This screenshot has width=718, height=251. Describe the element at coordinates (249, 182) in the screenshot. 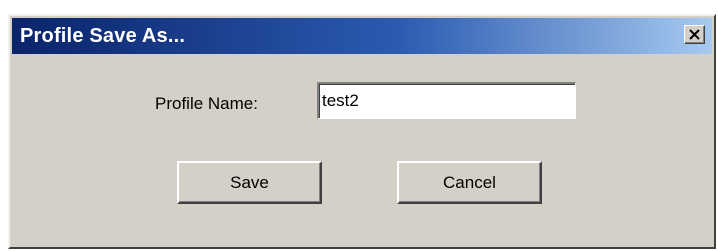

I see `save-button: Save` at that location.